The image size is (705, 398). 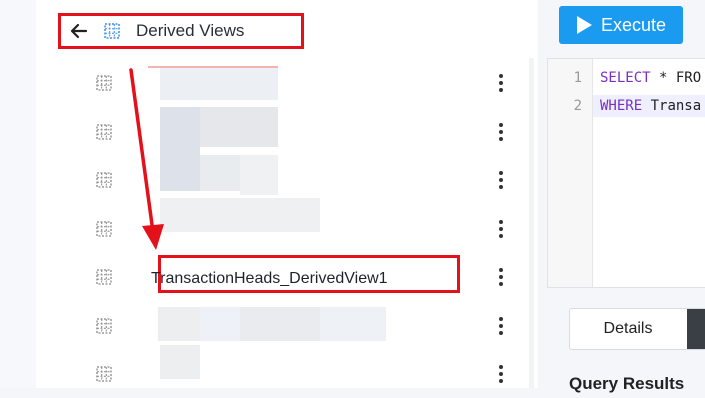 I want to click on results-tabs: Details, so click(x=637, y=329).